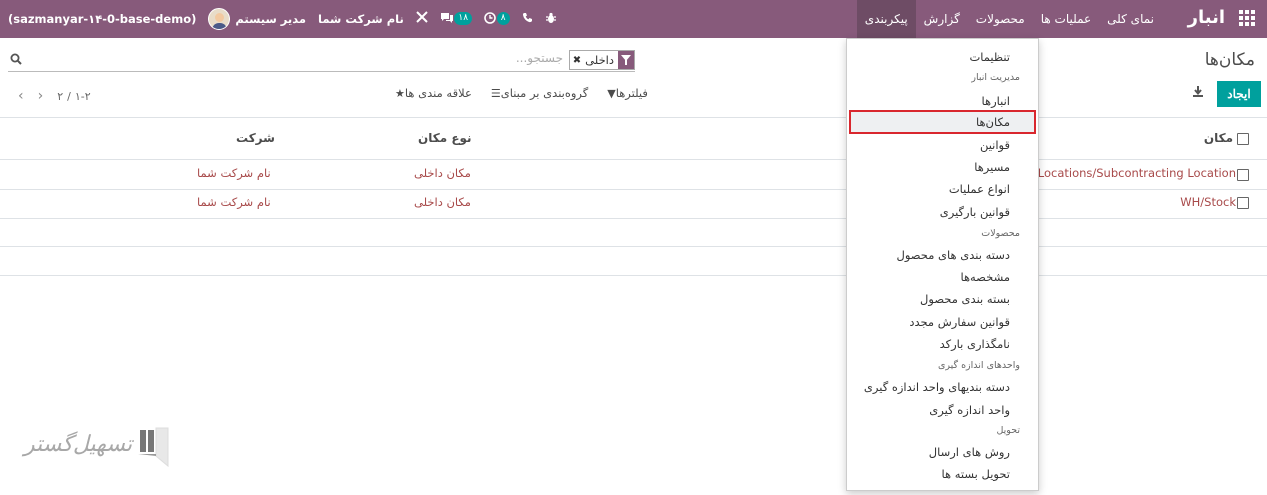 The image size is (1267, 495). Describe the element at coordinates (438, 93) in the screenshot. I see `favorites-label: علاقه مندی ها` at that location.